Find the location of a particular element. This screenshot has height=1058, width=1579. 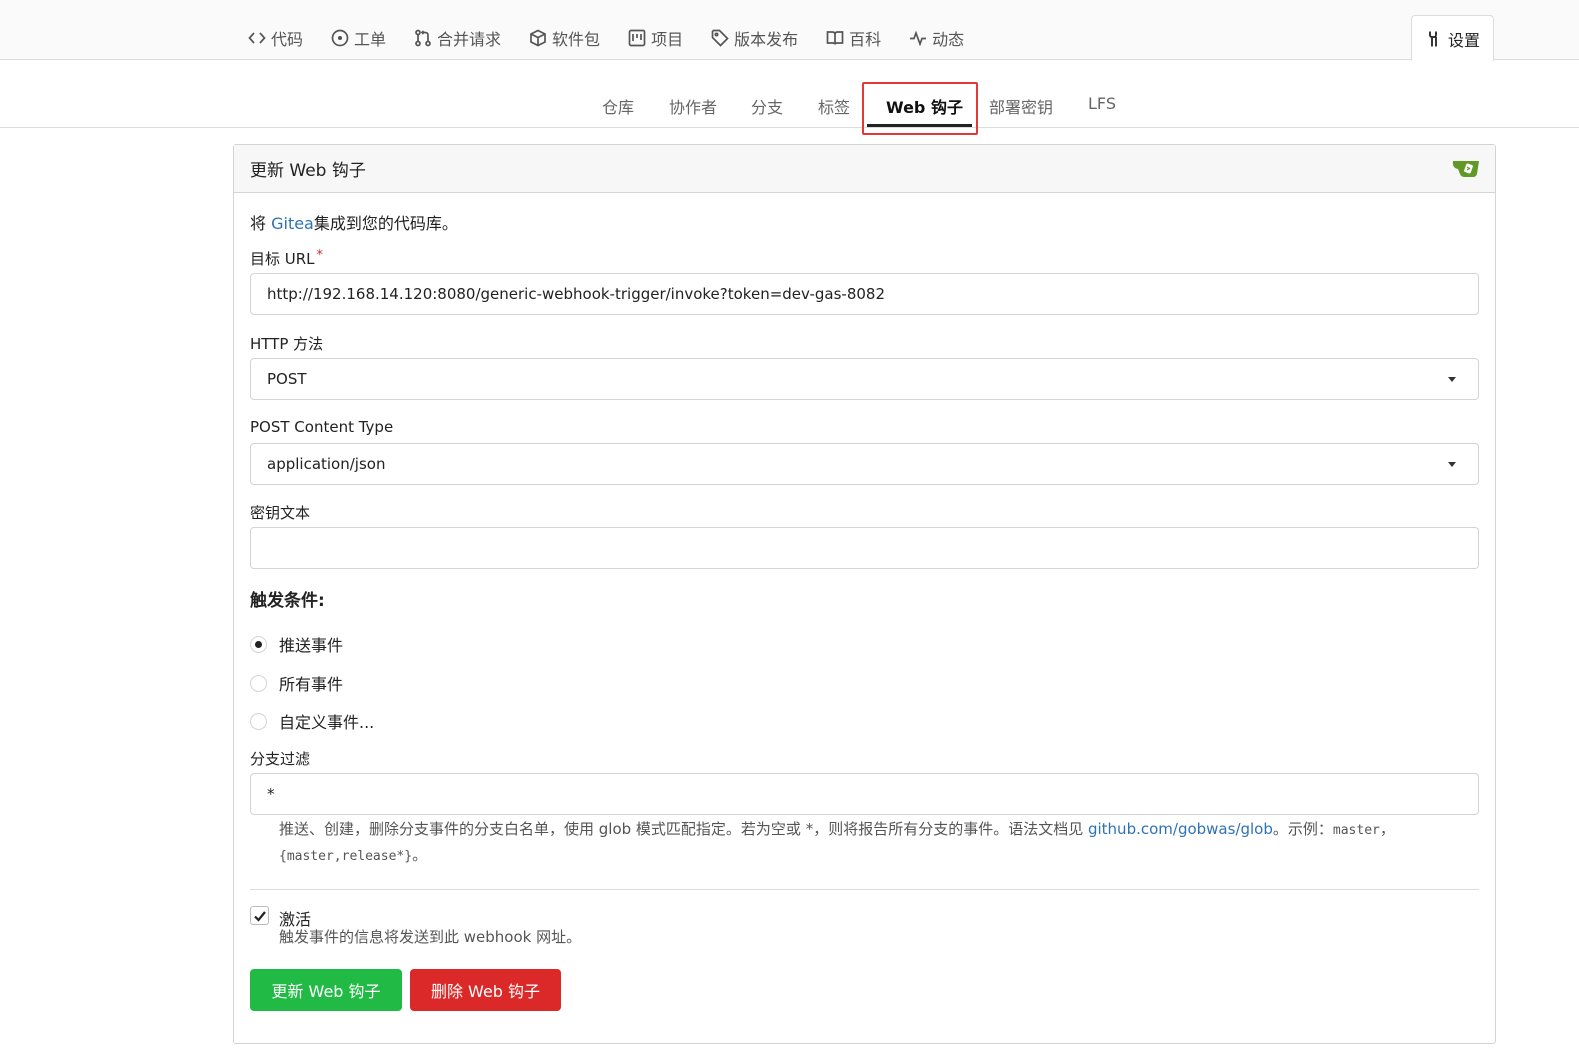

tab-deploy-keys: 部署密钥 is located at coordinates (1021, 106).